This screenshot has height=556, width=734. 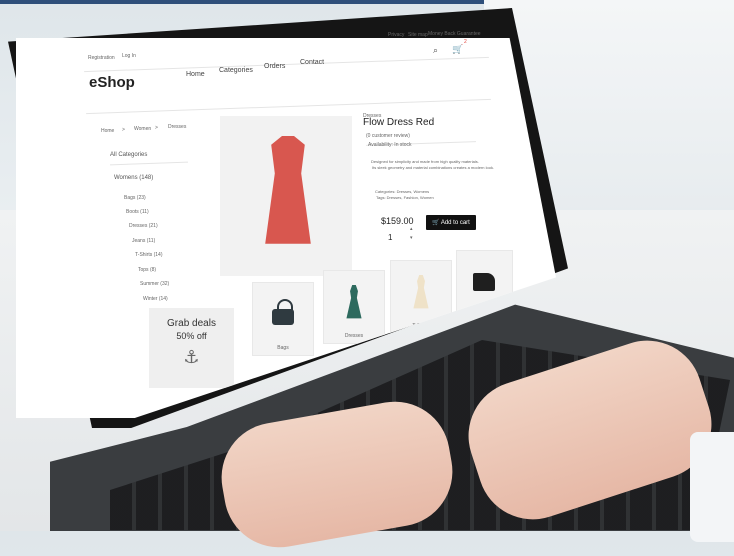 I want to click on add-to-cart-button: 🛒 Add to cart, so click(x=451, y=222).